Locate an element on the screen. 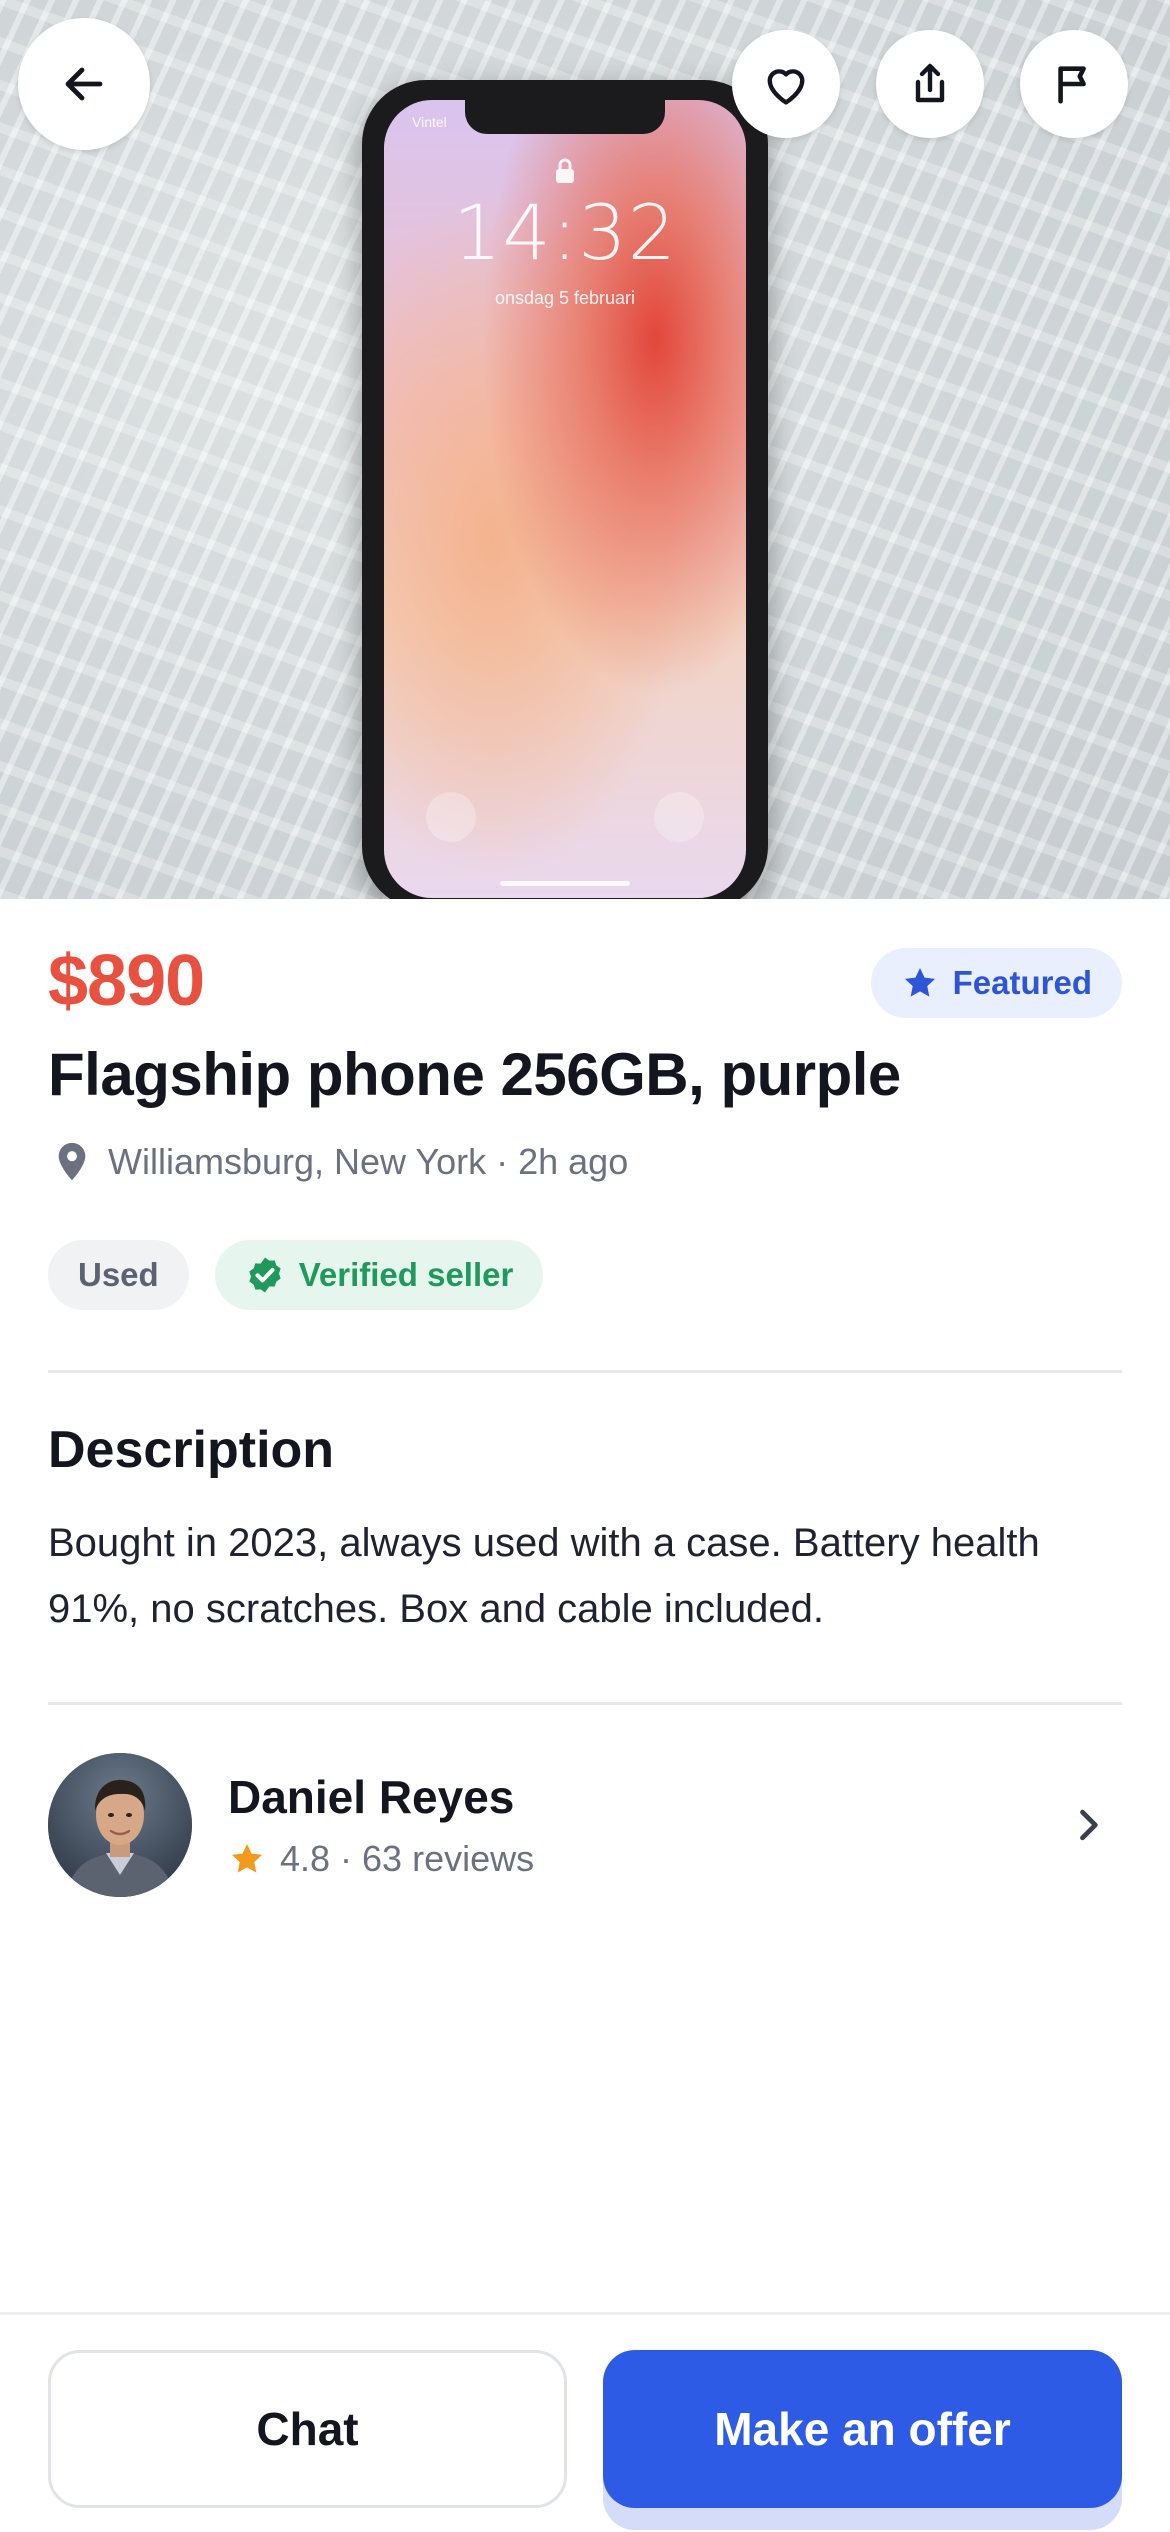 This screenshot has height=2532, width=1170. phone-notch is located at coordinates (565, 117).